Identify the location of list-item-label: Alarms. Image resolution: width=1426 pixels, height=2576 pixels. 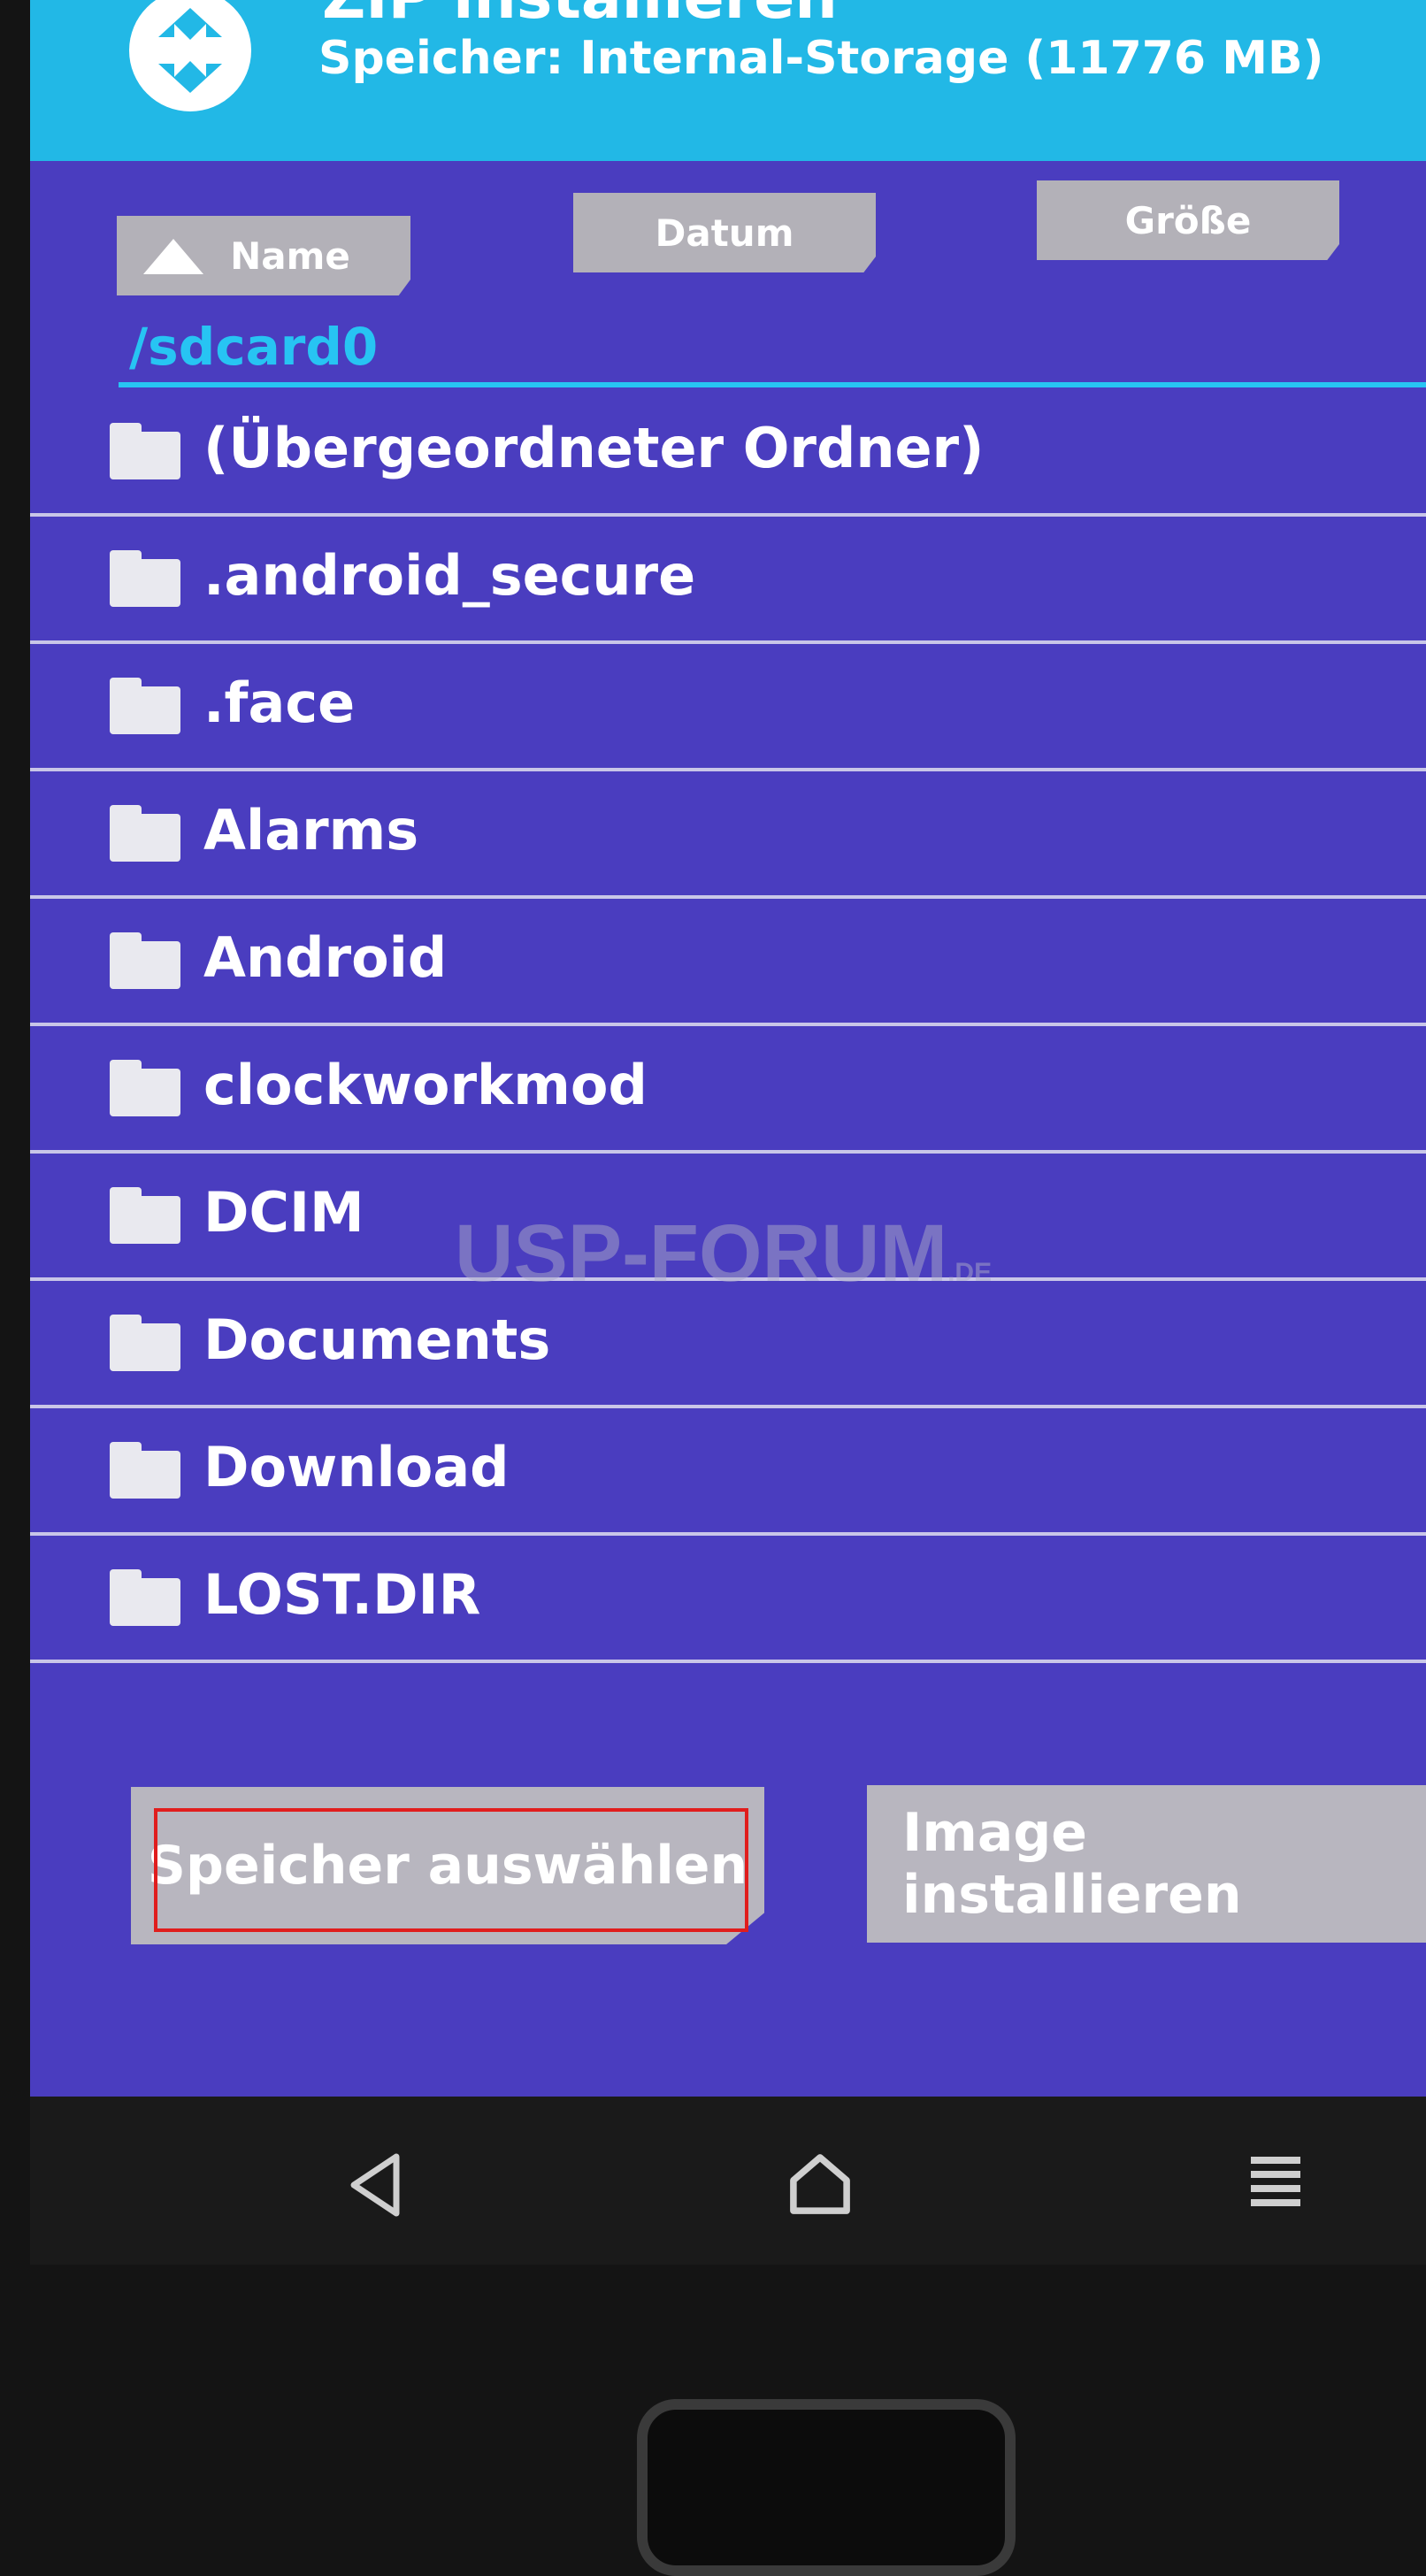
(311, 830).